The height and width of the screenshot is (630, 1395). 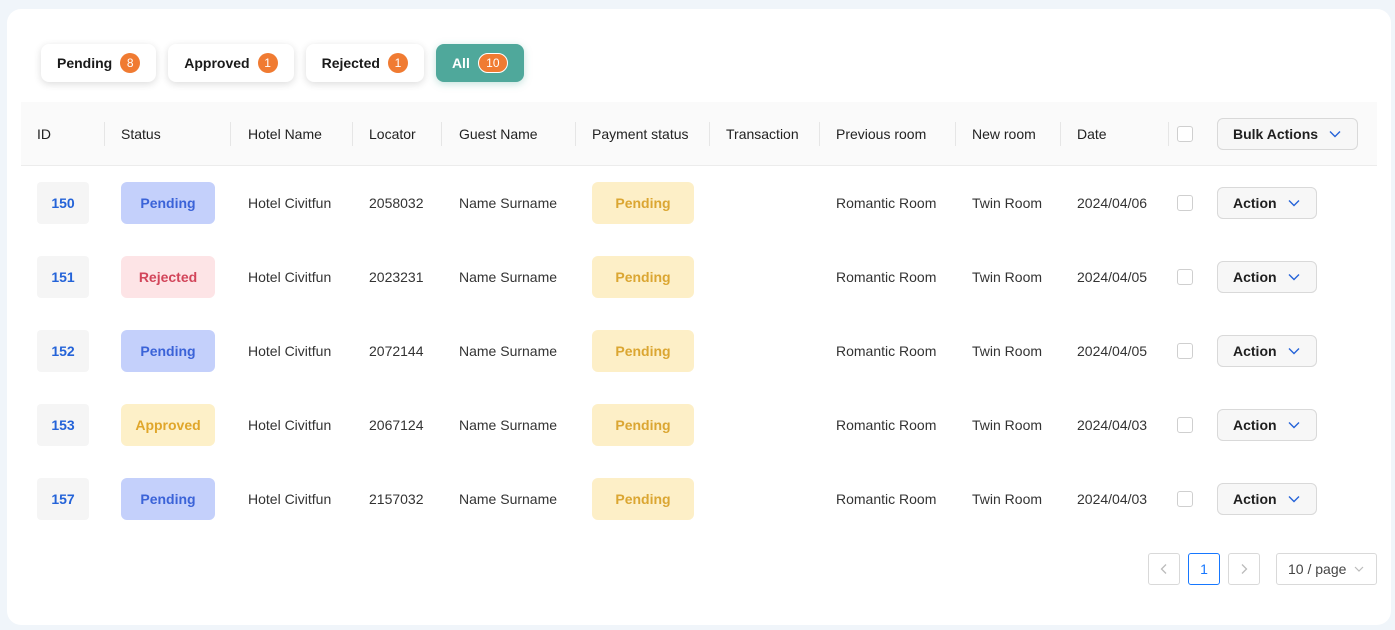 What do you see at coordinates (1112, 277) in the screenshot?
I see `date-cell: 2024/04/05` at bounding box center [1112, 277].